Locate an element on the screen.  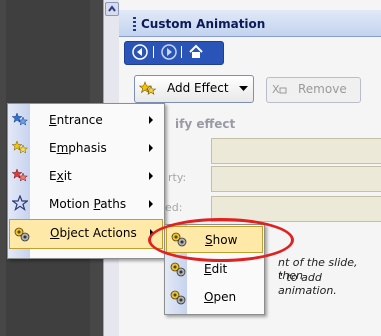
menu-item-motion-paths: Motion Paths is located at coordinates (86, 204).